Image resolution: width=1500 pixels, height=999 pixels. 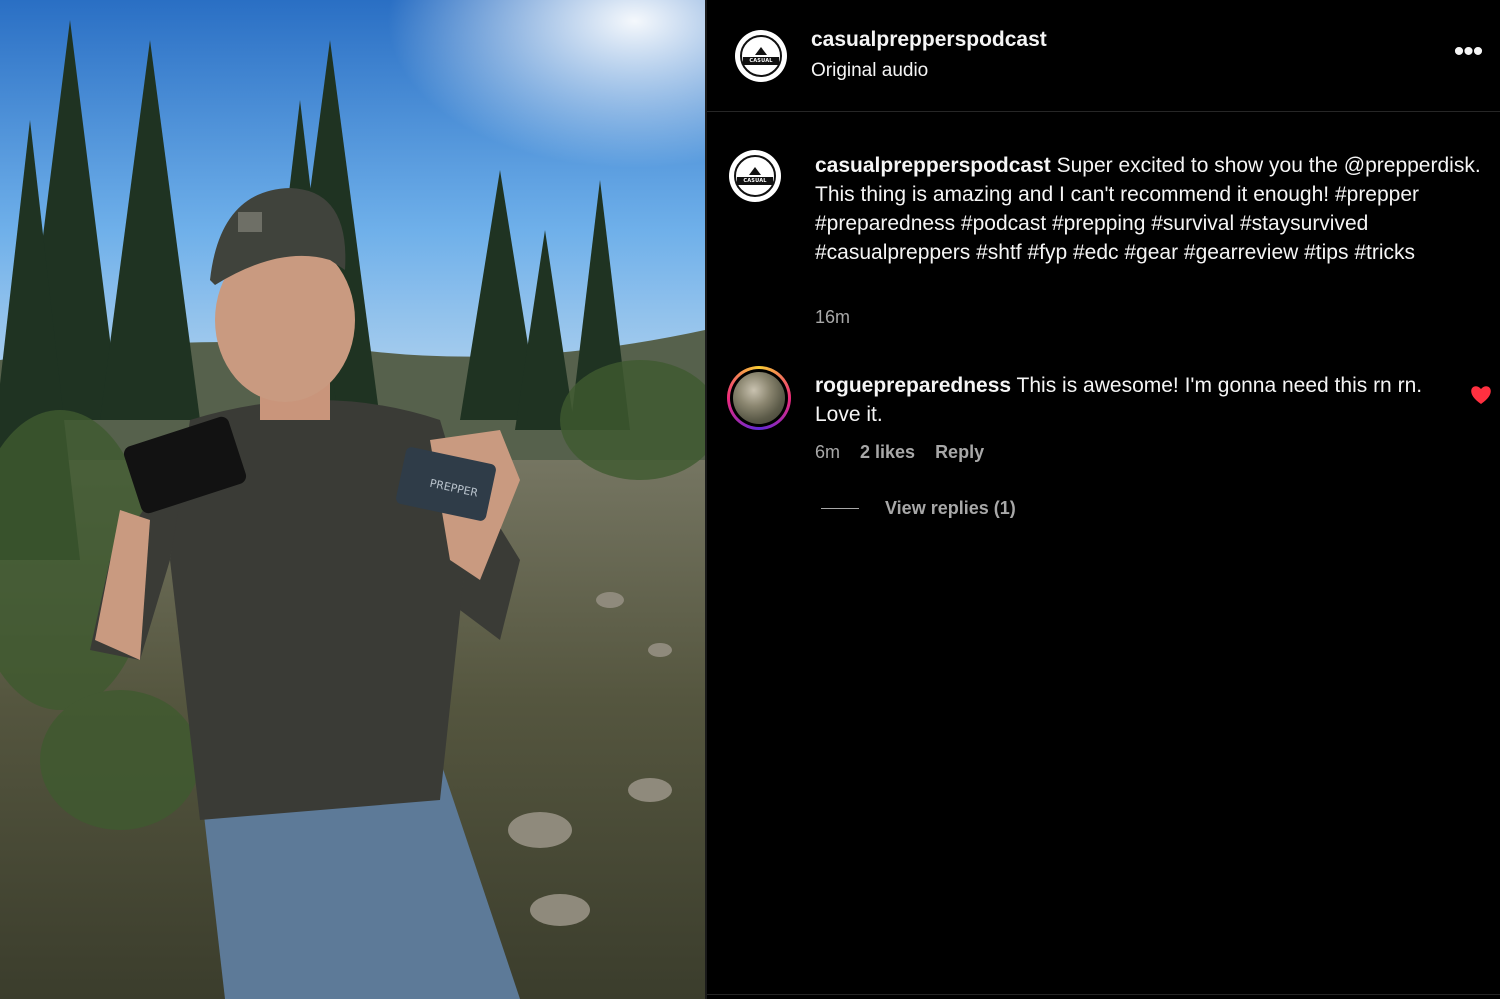 I want to click on more-horizontal-icon: •••, so click(x=1468, y=51).